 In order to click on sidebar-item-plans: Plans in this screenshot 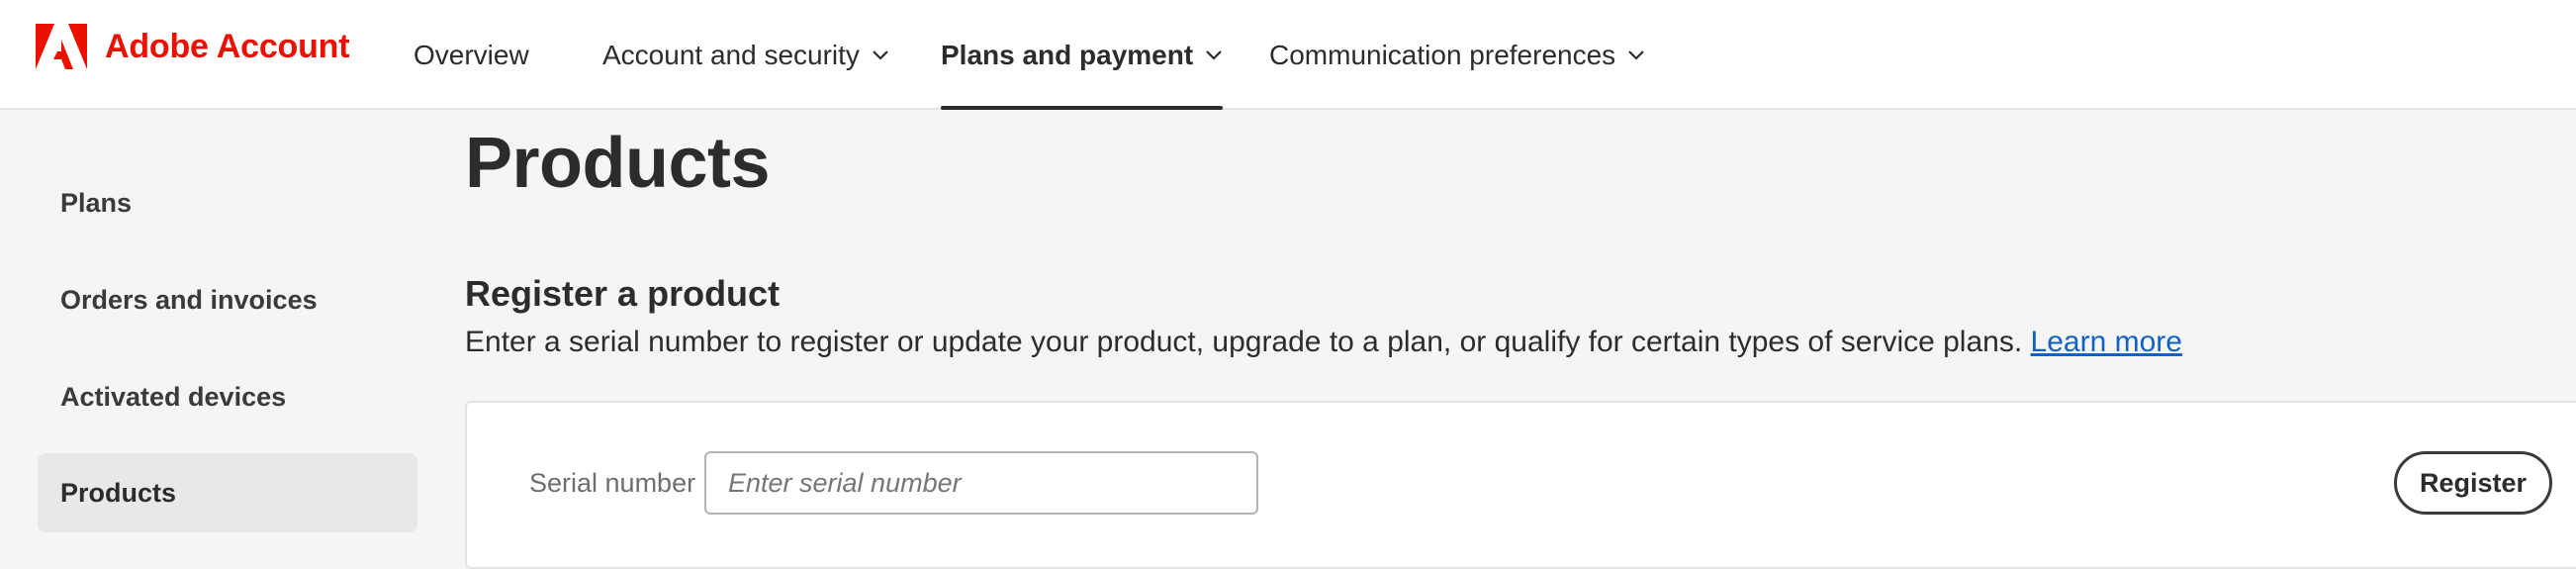, I will do `click(227, 202)`.